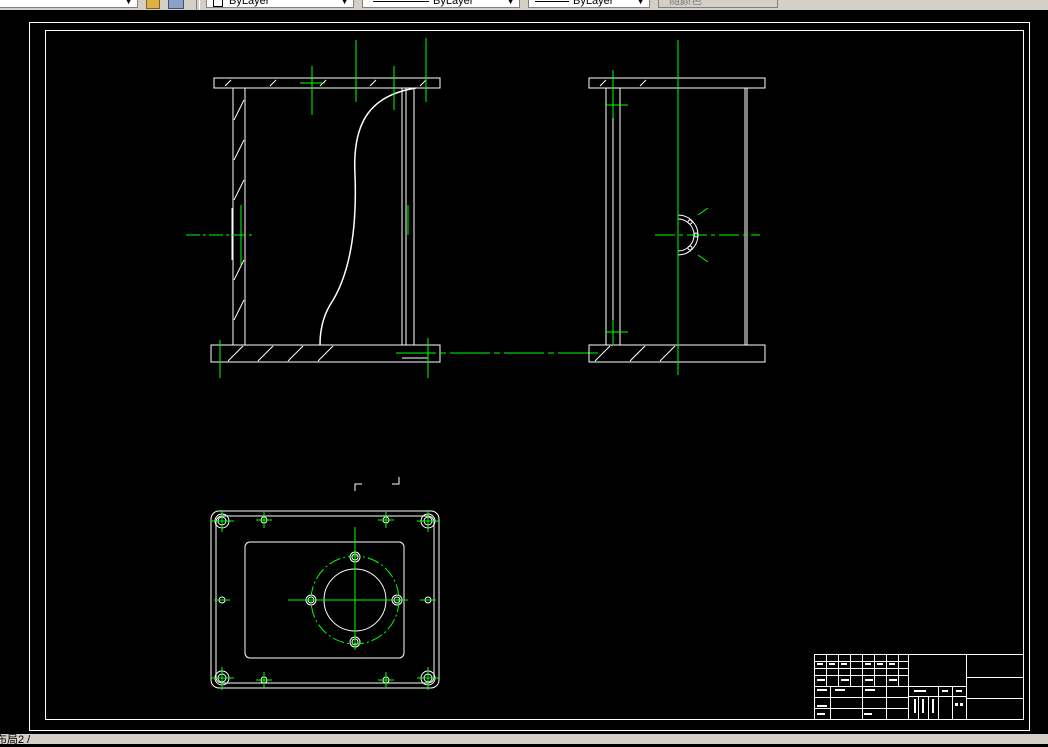  I want to click on front-view-section, so click(325, 220).